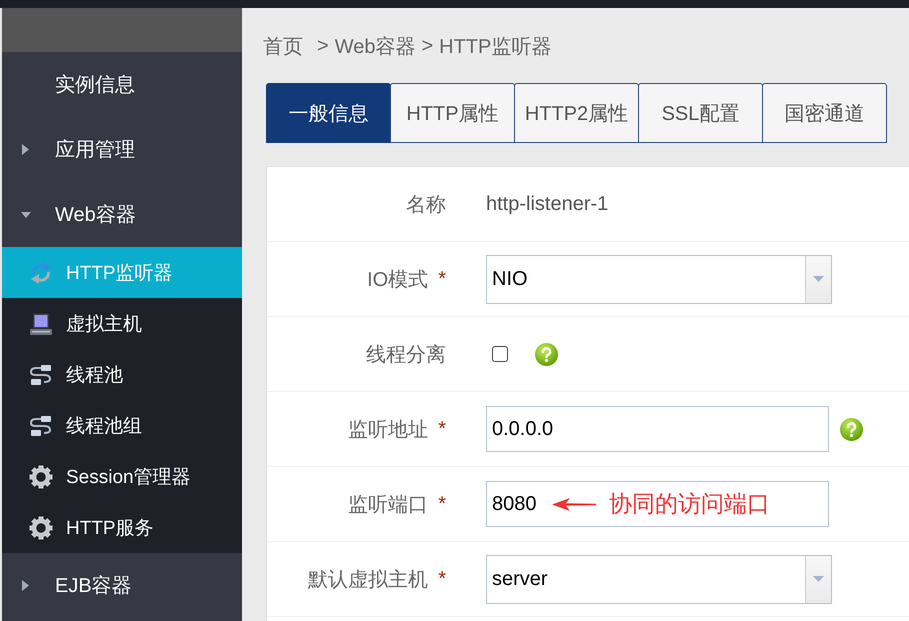 The image size is (909, 621). Describe the element at coordinates (495, 46) in the screenshot. I see `breadcrumb-item: HTTP监听器` at that location.